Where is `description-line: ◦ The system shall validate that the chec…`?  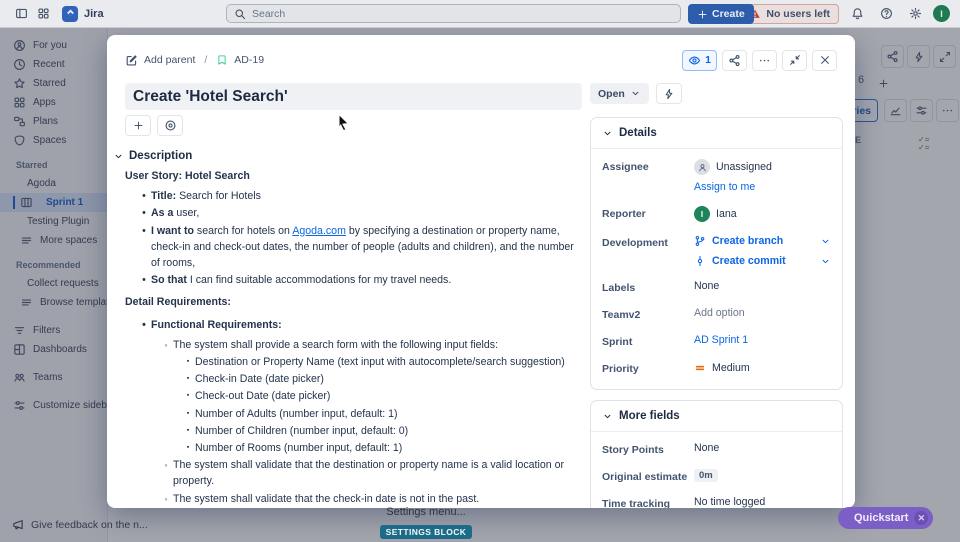
description-line: ◦ The system shall validate that the chec… is located at coordinates (353, 499).